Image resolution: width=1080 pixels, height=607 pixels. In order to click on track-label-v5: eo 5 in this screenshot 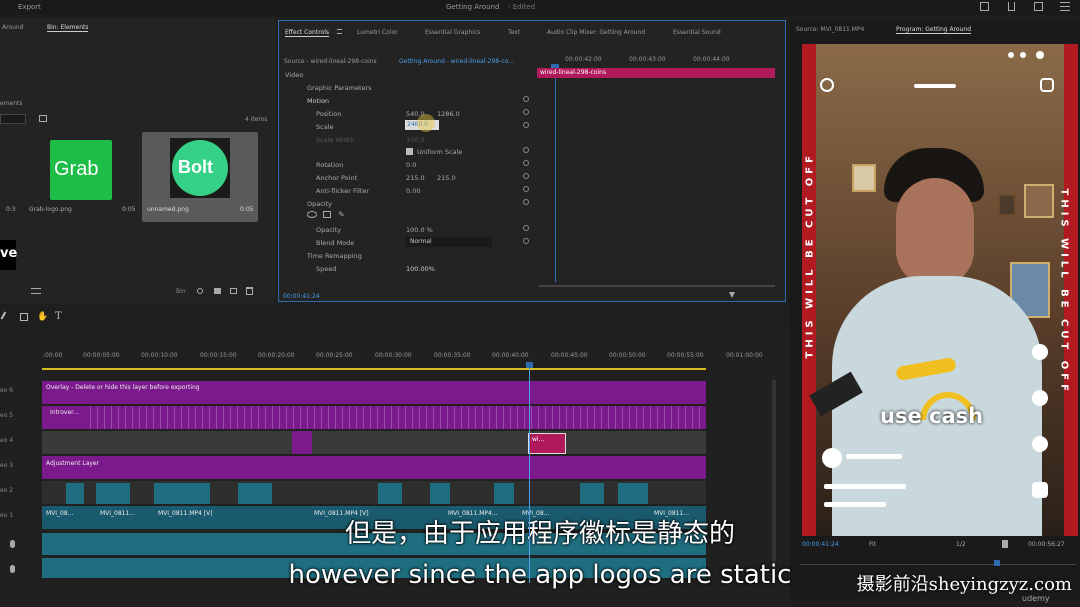, I will do `click(6, 415)`.